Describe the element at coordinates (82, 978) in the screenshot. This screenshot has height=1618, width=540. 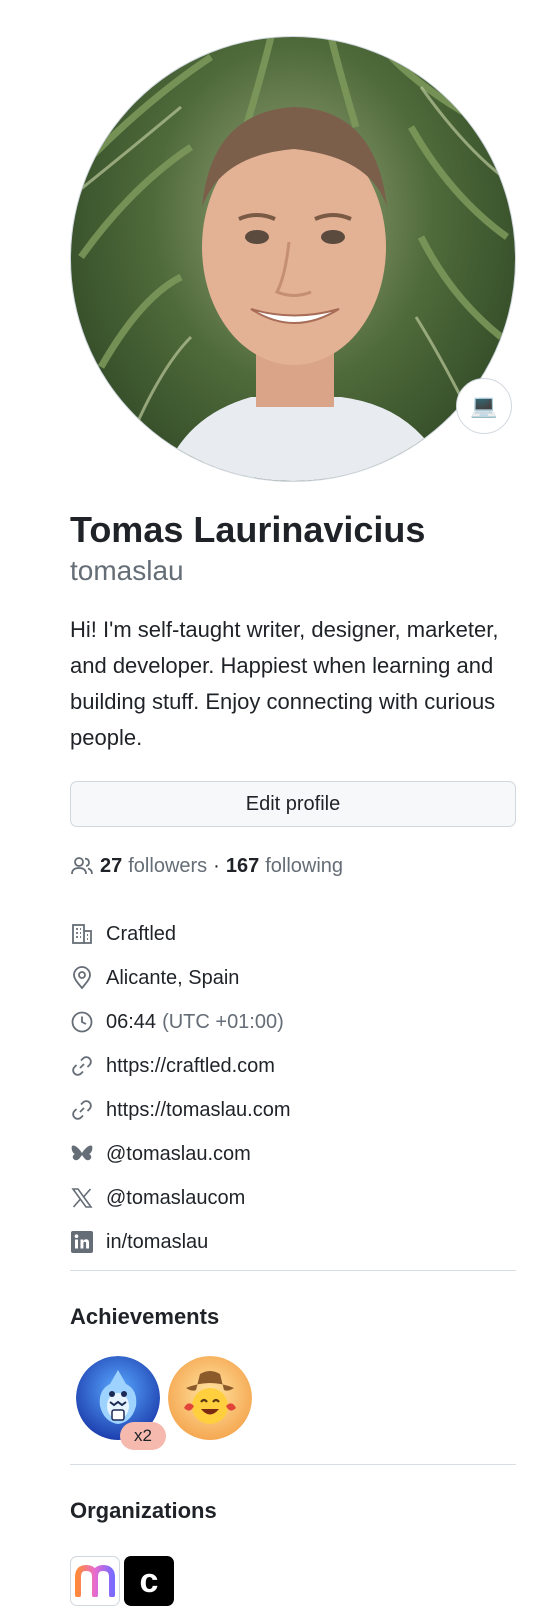
I see `location-pin-icon` at that location.